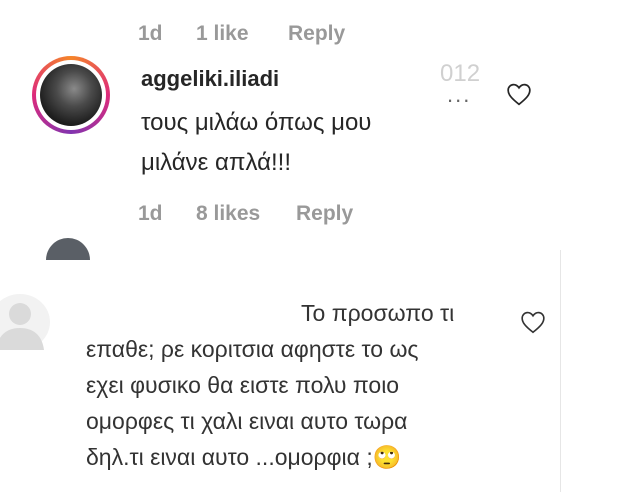  I want to click on likes-count-button: 8 likes, so click(246, 214).